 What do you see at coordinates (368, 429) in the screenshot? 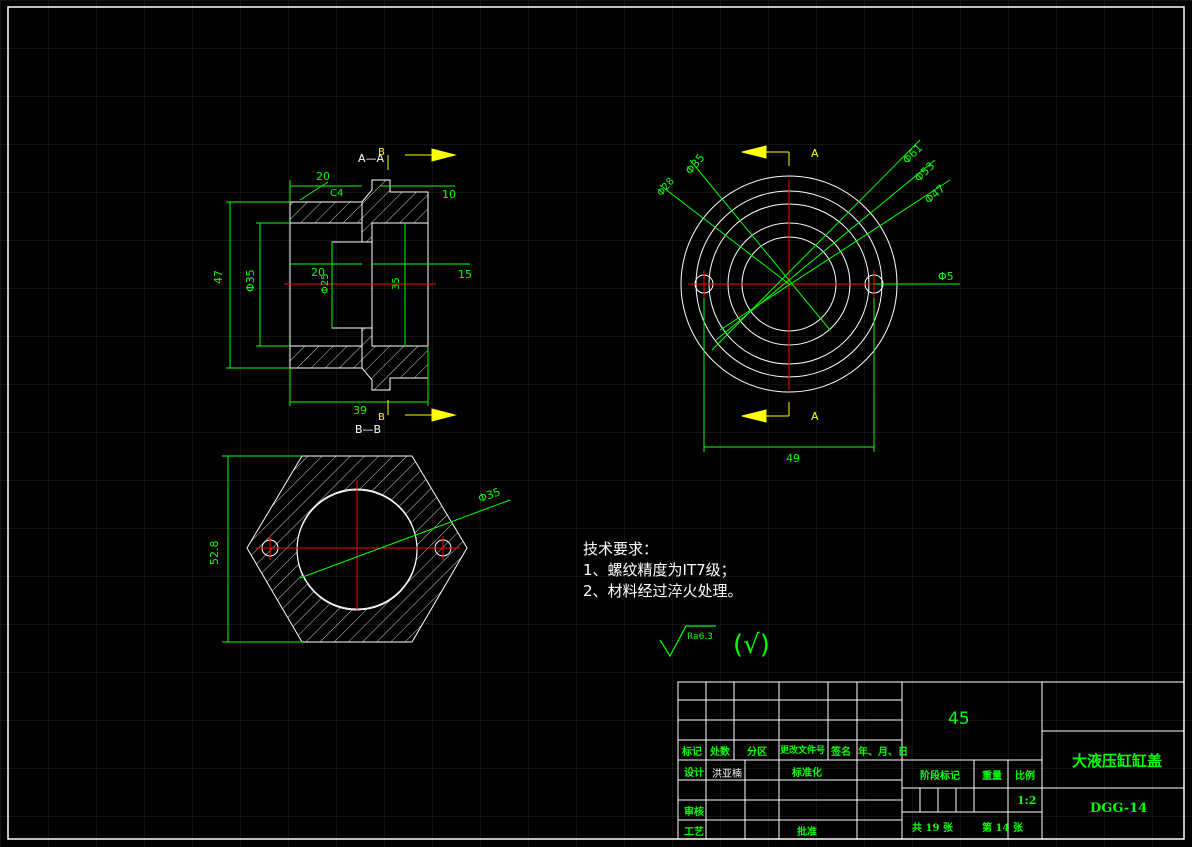
I see `section-b-label: B—B` at bounding box center [368, 429].